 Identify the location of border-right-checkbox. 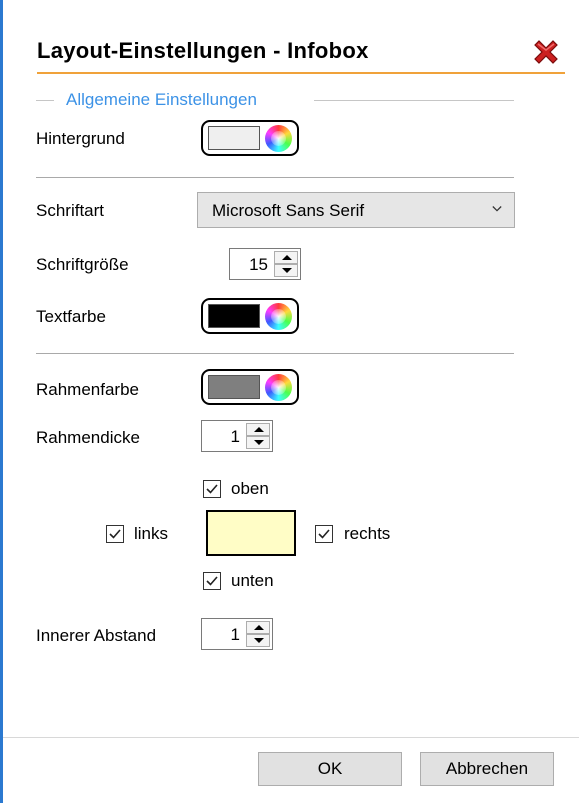
(324, 534).